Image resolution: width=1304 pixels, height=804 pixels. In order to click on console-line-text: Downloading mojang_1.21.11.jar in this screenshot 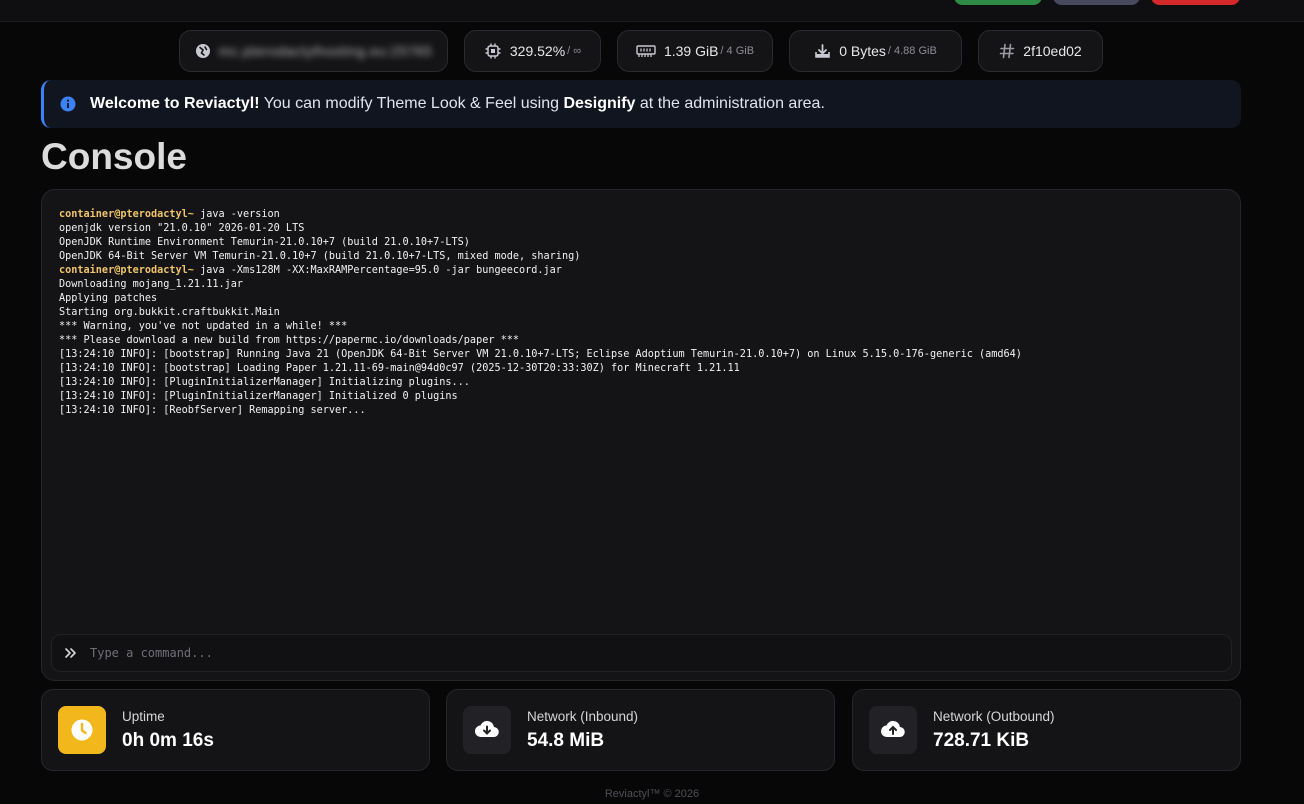, I will do `click(151, 284)`.